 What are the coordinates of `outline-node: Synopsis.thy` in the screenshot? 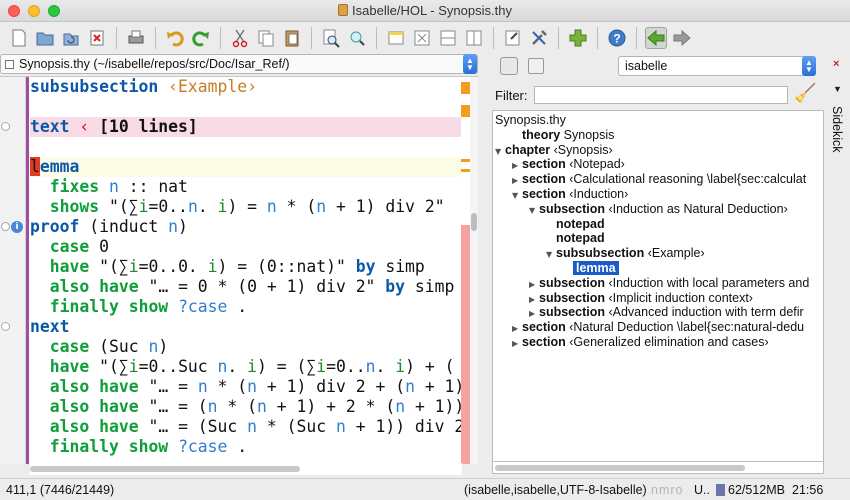 It's located at (530, 120).